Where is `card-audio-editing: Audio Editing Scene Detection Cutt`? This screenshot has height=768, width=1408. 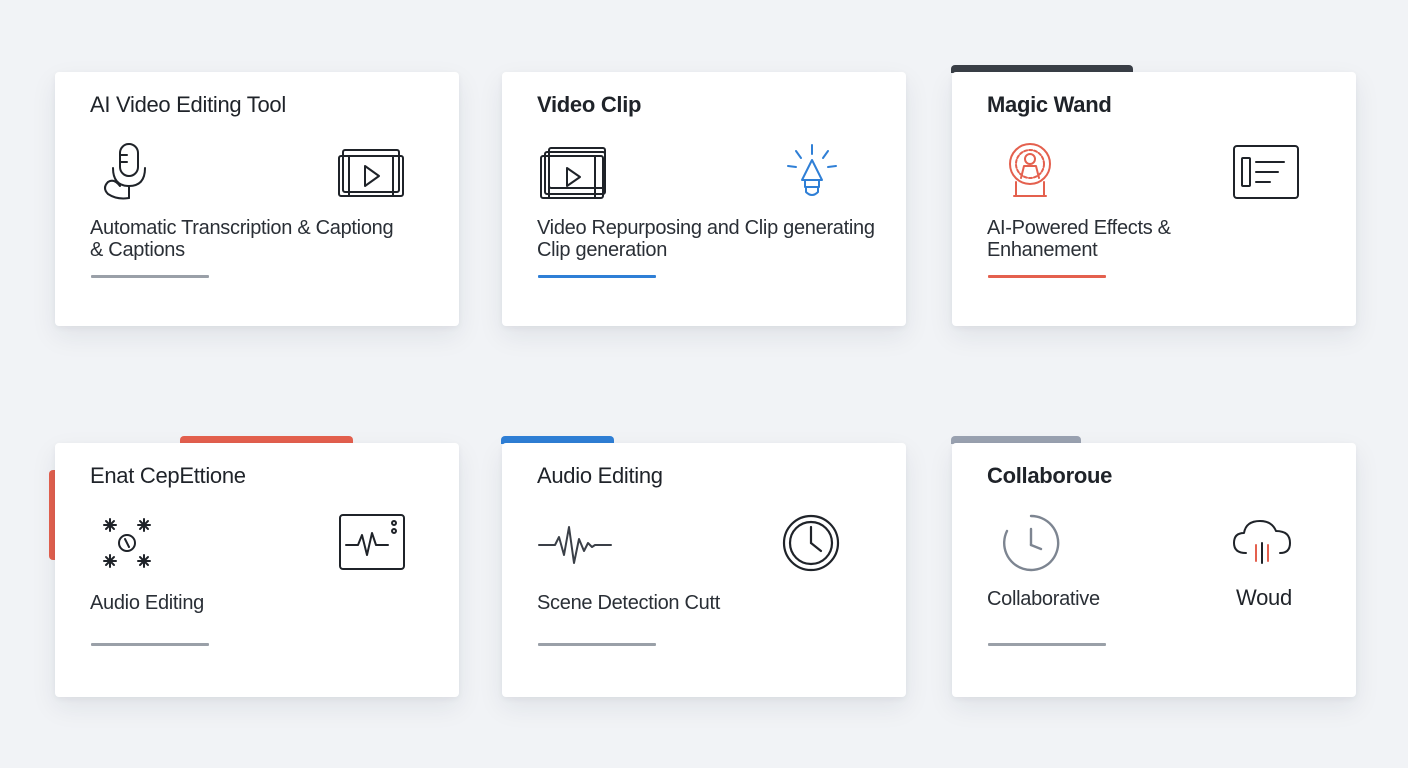
card-audio-editing: Audio Editing Scene Detection Cutt is located at coordinates (704, 570).